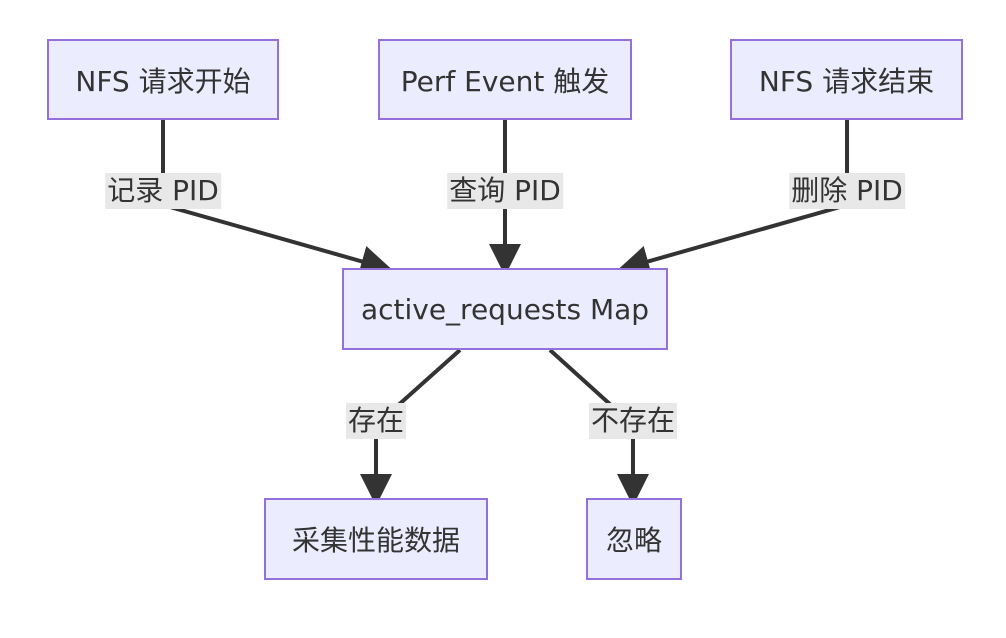 The width and height of the screenshot is (1006, 638). I want to click on node-perf-event-trigger: Perf Event 触发, so click(505, 79).